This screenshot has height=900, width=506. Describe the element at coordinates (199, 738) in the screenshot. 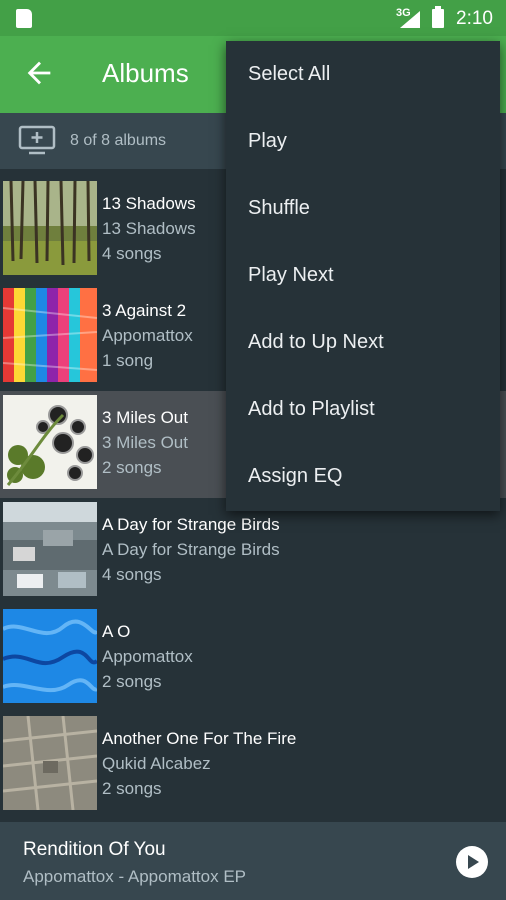

I see `album-title: Another One For The Fire` at that location.